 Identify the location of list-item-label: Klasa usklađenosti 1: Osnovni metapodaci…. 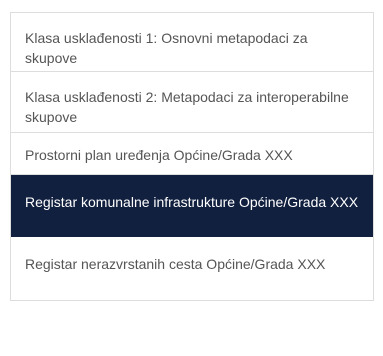
(166, 48).